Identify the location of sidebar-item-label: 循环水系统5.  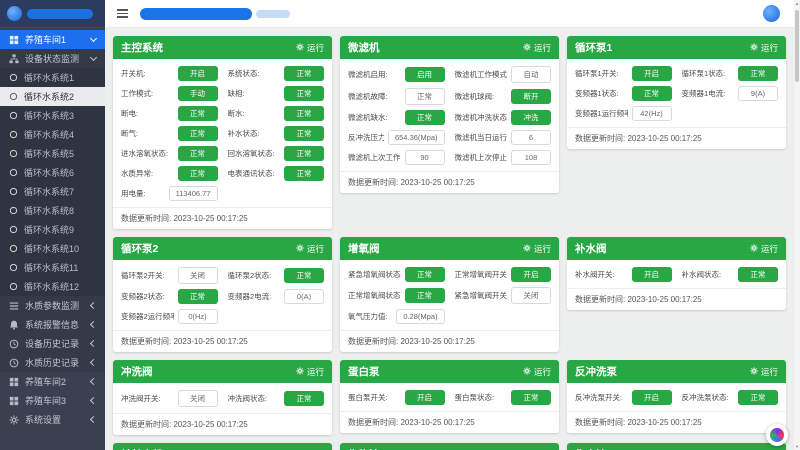
(49, 154).